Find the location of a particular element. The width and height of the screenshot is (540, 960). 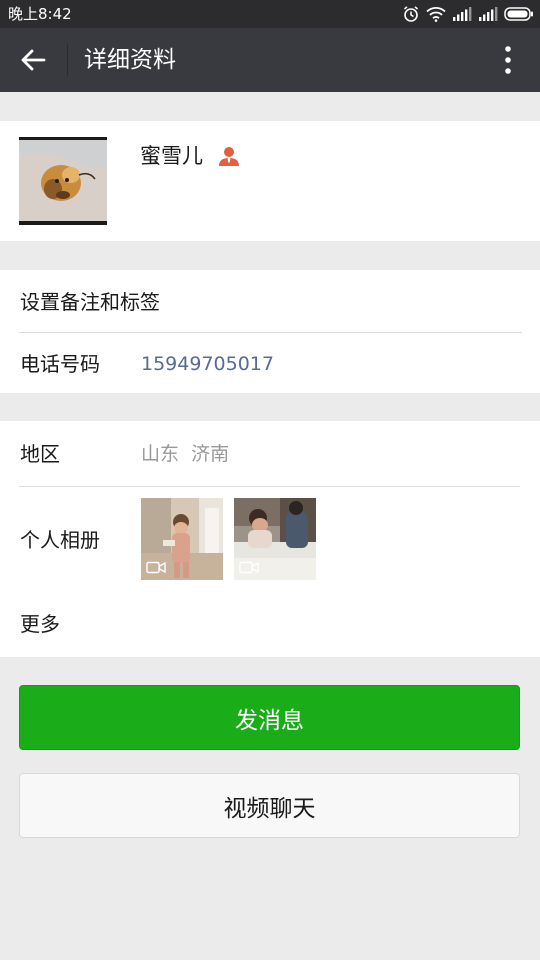

more-options-button is located at coordinates (508, 60).